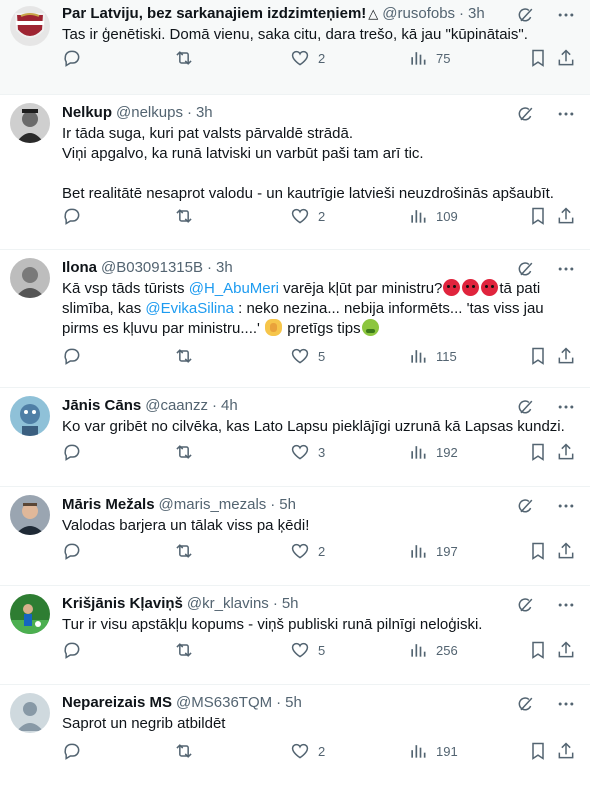 The height and width of the screenshot is (791, 590). I want to click on handle: @caanzz, so click(176, 406).